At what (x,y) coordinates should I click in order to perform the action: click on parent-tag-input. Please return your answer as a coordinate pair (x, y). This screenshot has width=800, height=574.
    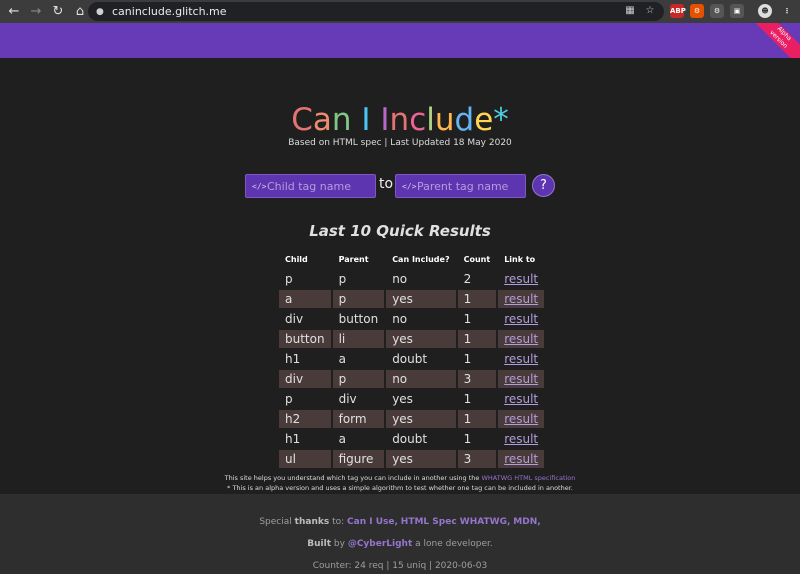
    Looking at the image, I should click on (467, 186).